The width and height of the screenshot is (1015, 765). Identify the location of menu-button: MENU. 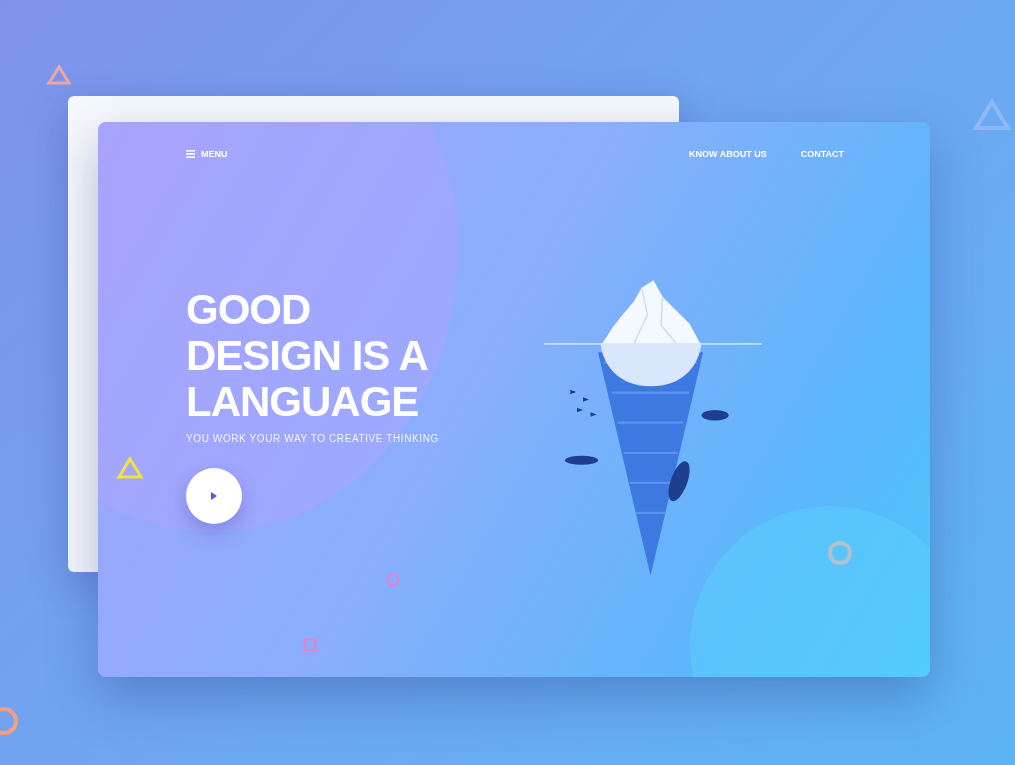
(207, 154).